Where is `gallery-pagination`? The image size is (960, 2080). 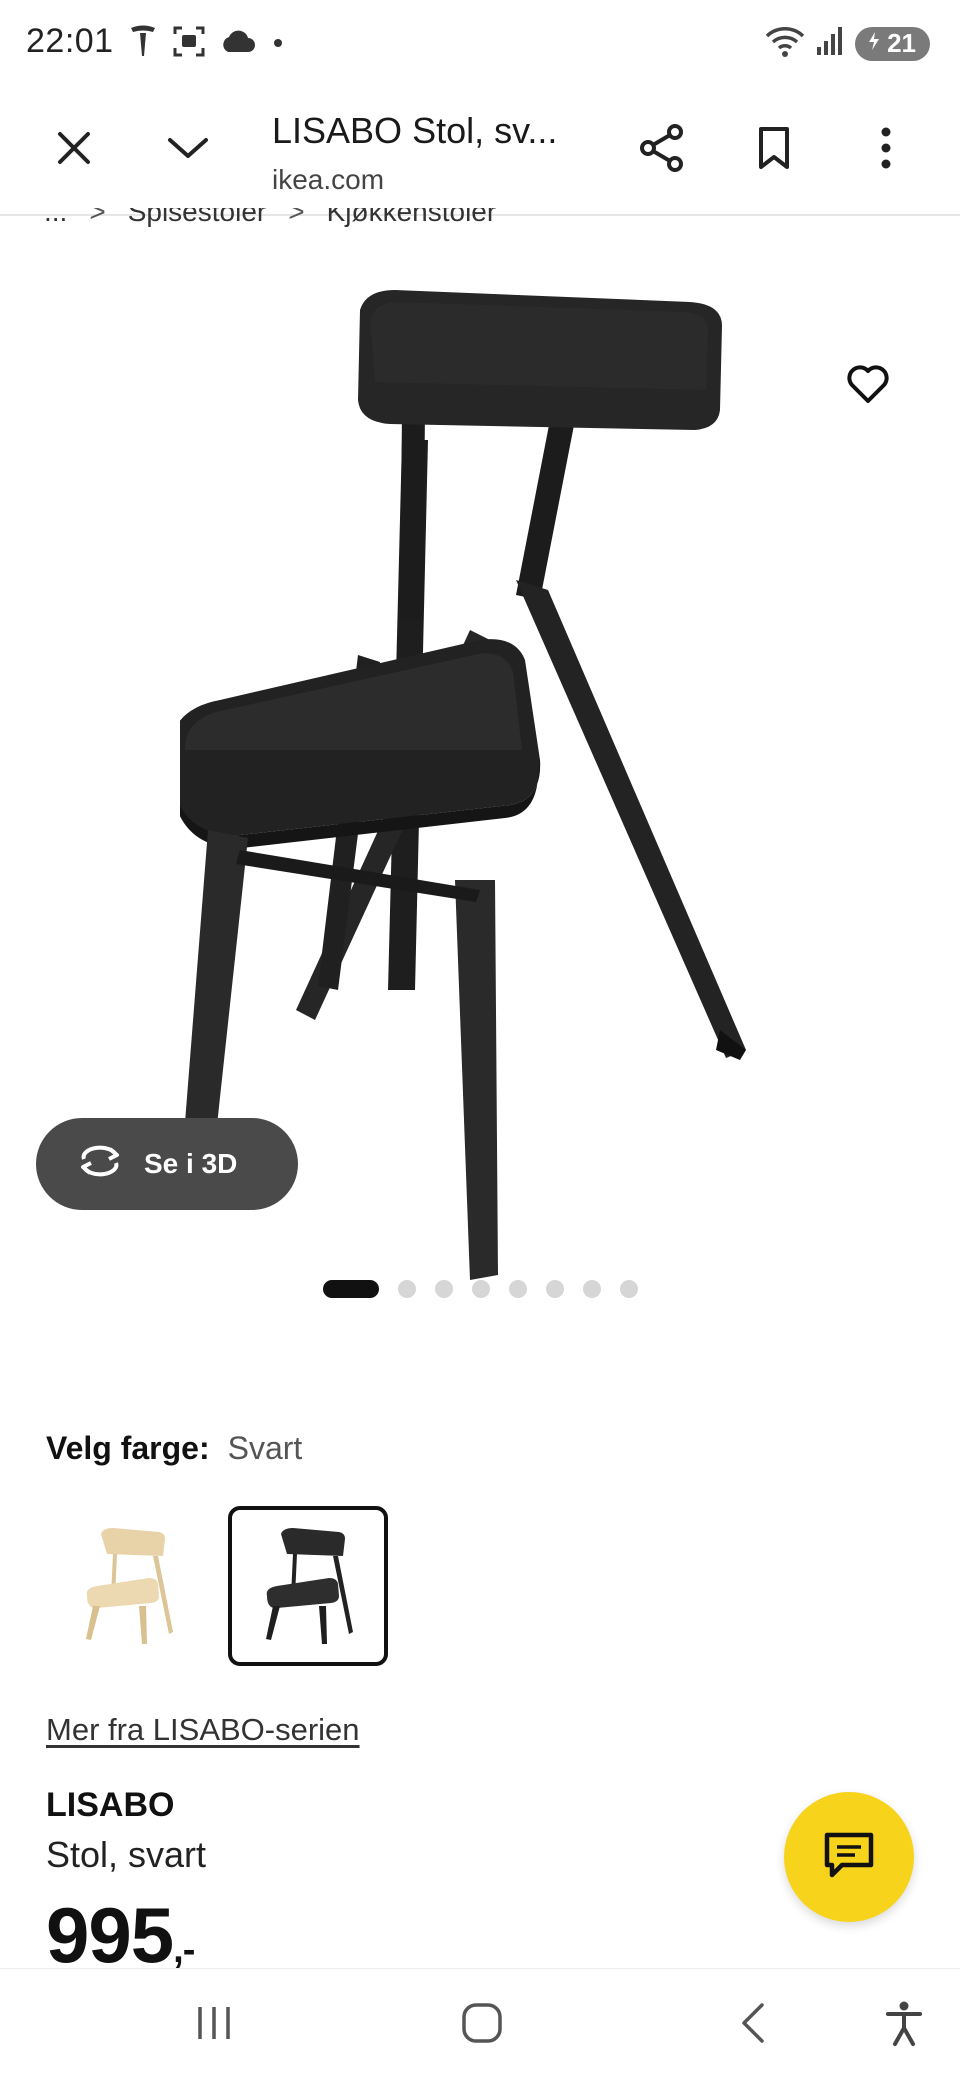 gallery-pagination is located at coordinates (480, 1289).